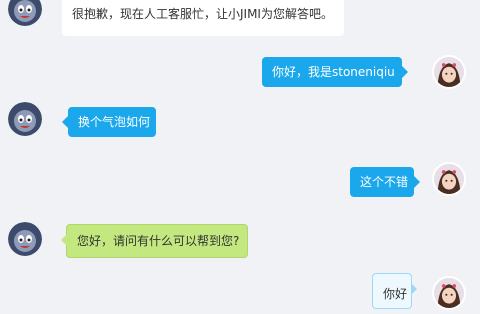 This screenshot has height=314, width=480. Describe the element at coordinates (109, 122) in the screenshot. I see `message-bubble-text: 换个气泡如何` at that location.